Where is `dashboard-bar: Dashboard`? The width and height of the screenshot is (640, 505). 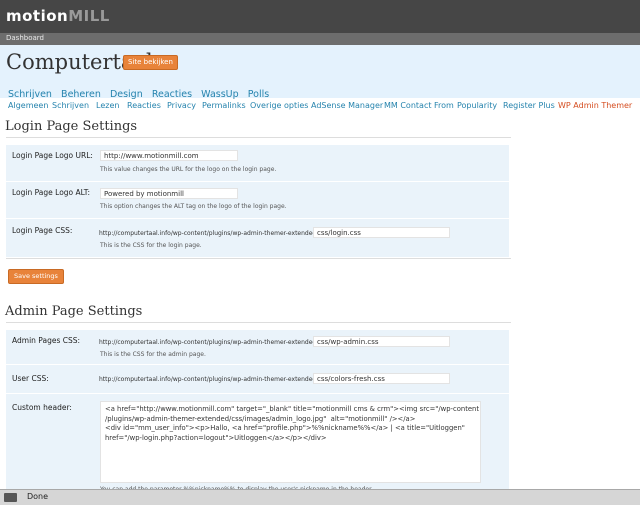 dashboard-bar: Dashboard is located at coordinates (320, 39).